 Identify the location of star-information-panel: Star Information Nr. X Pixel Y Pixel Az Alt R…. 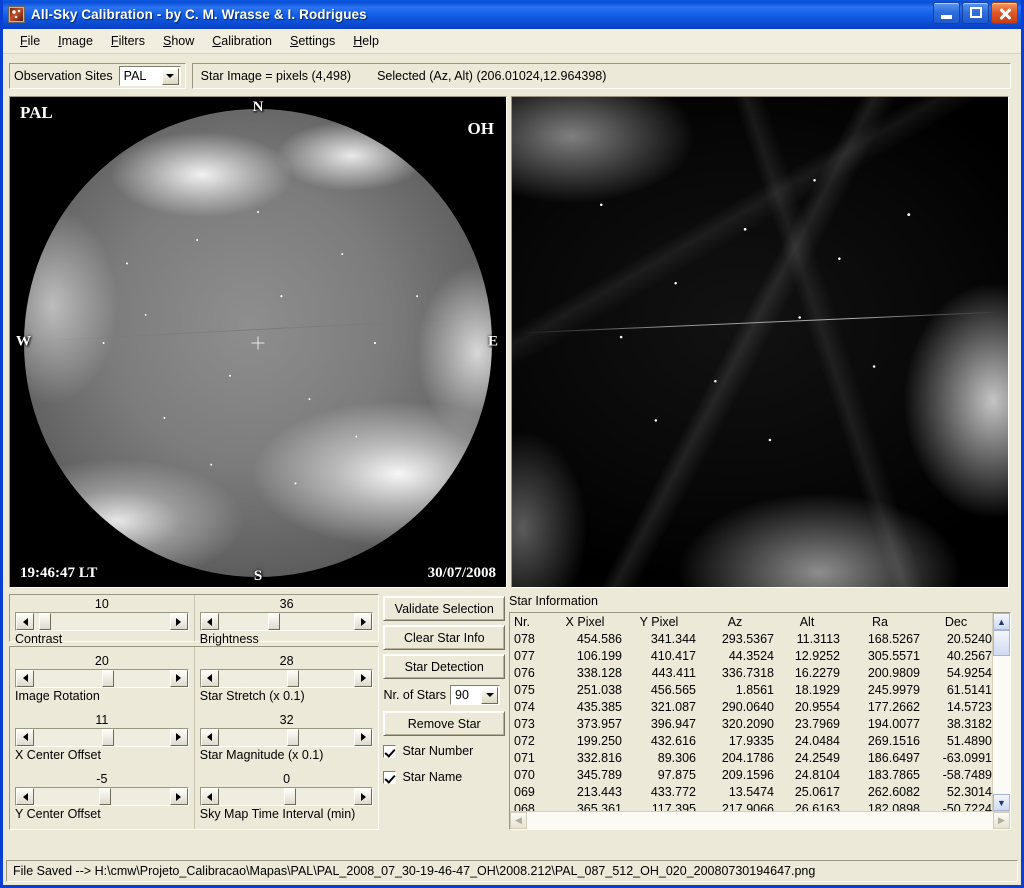
(760, 712).